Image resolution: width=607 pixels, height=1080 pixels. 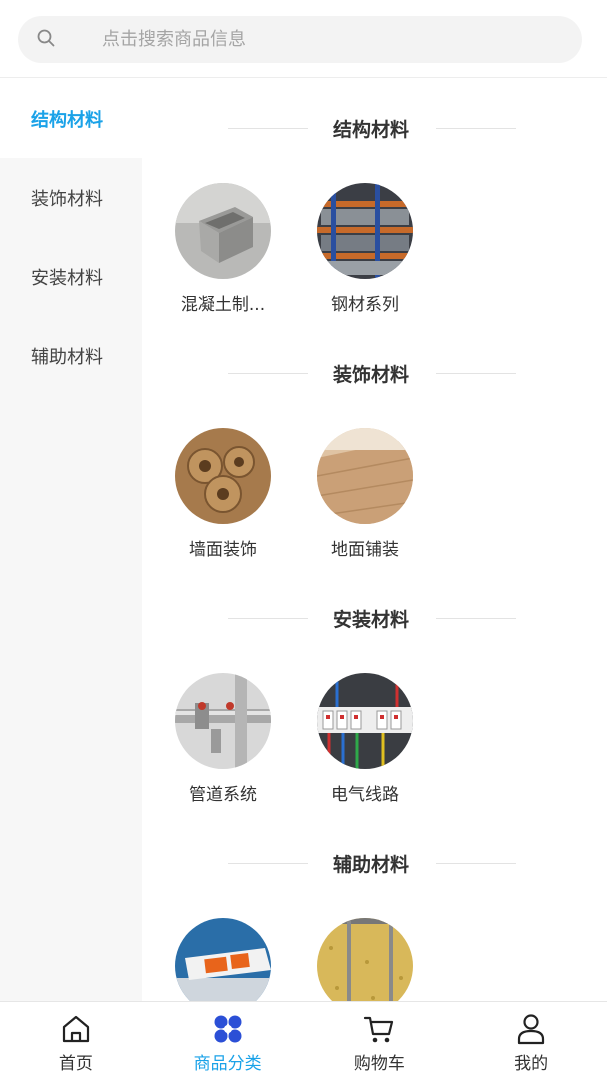 I want to click on sidebar-item-installation: 安装材料, so click(x=71, y=276).